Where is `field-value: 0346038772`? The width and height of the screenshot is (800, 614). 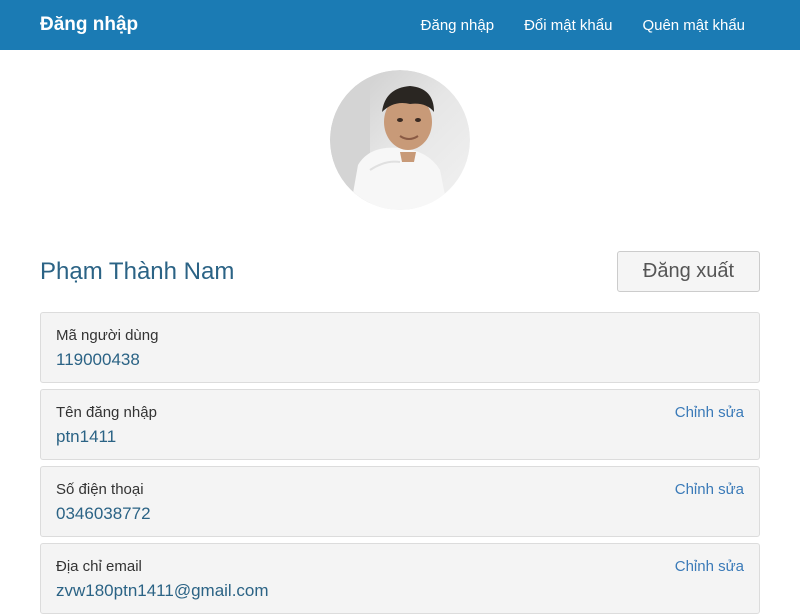 field-value: 0346038772 is located at coordinates (103, 513).